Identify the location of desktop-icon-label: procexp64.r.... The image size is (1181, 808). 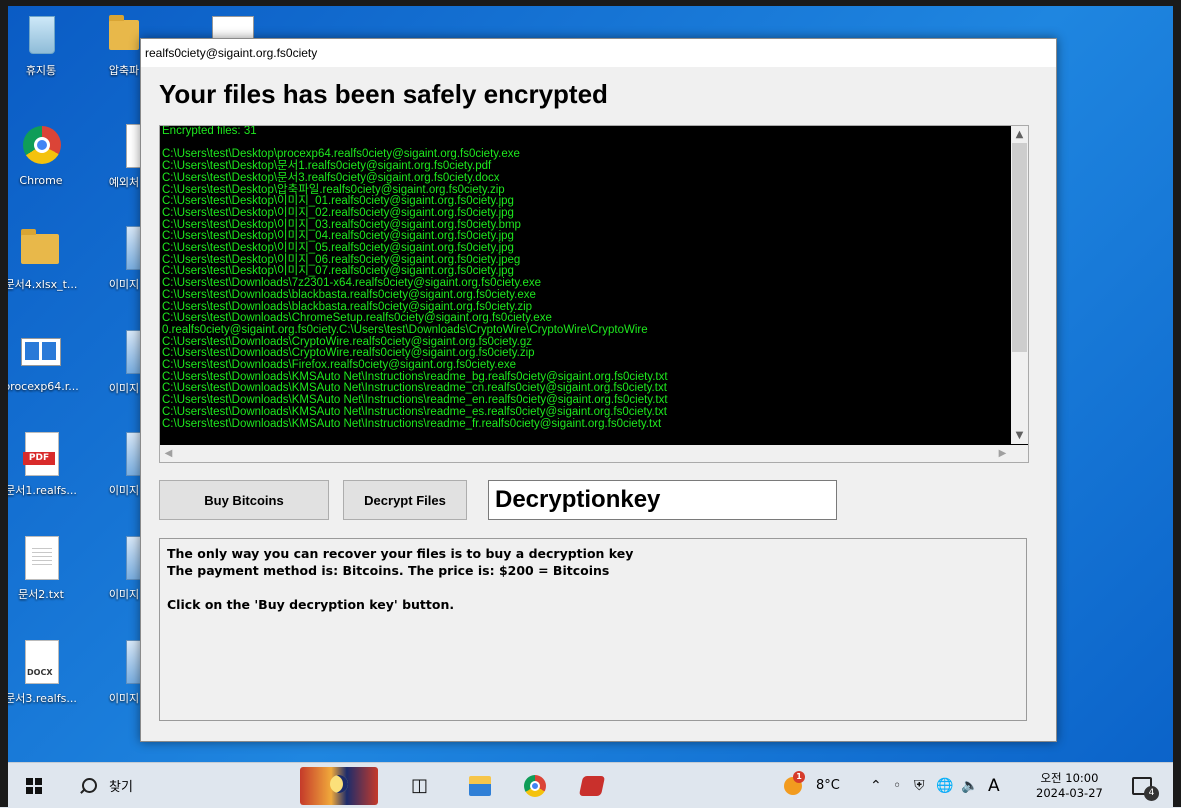
(41, 386).